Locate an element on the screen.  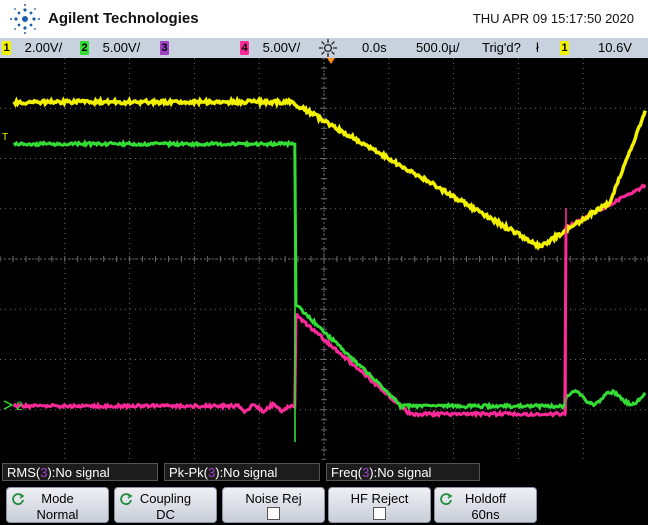
delay-value: 0.0s is located at coordinates (374, 47).